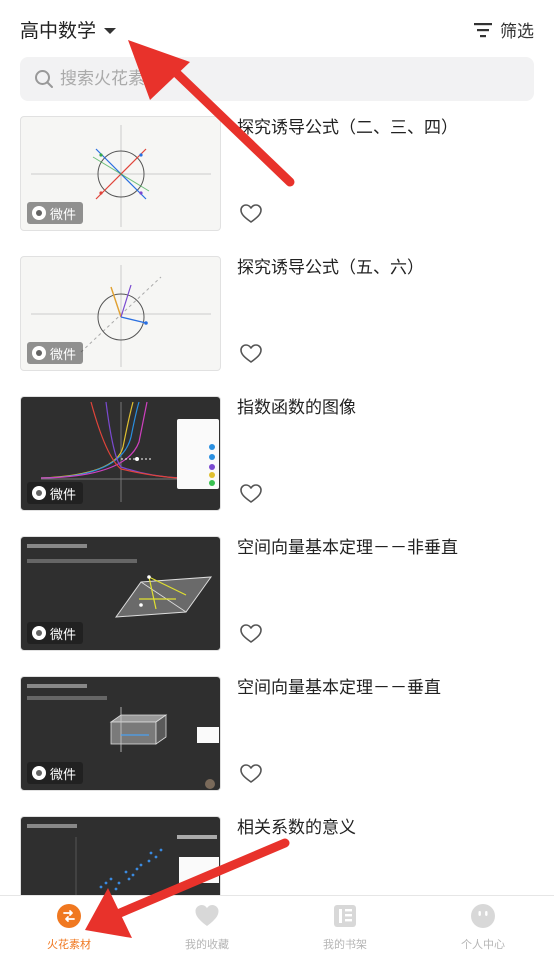 The height and width of the screenshot is (957, 554). I want to click on filter-icon, so click(483, 29).